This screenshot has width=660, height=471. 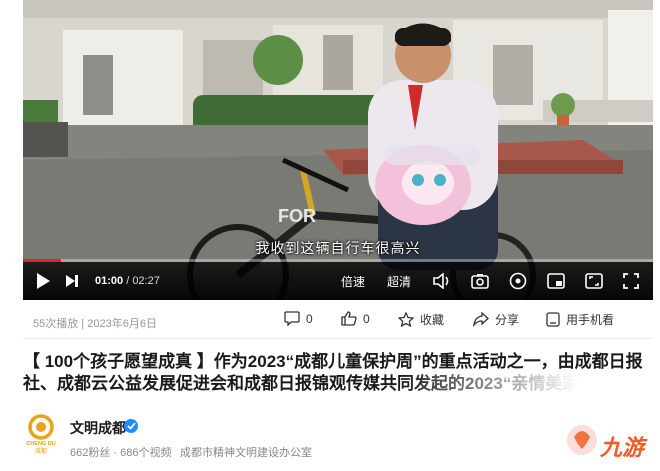 What do you see at coordinates (406, 319) in the screenshot?
I see `star-icon` at bounding box center [406, 319].